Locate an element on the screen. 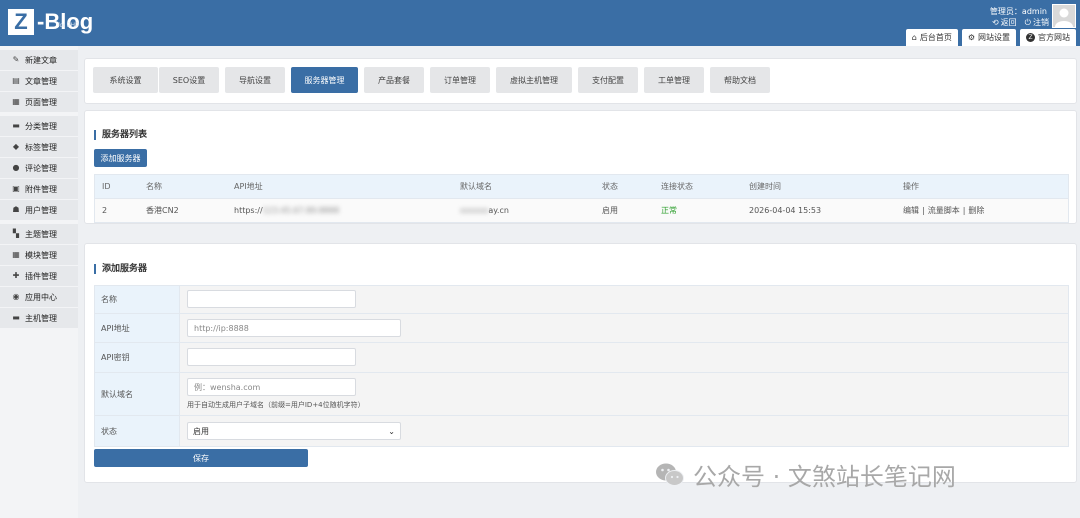  tab-admin-home-label: 后台首页 is located at coordinates (935, 37).